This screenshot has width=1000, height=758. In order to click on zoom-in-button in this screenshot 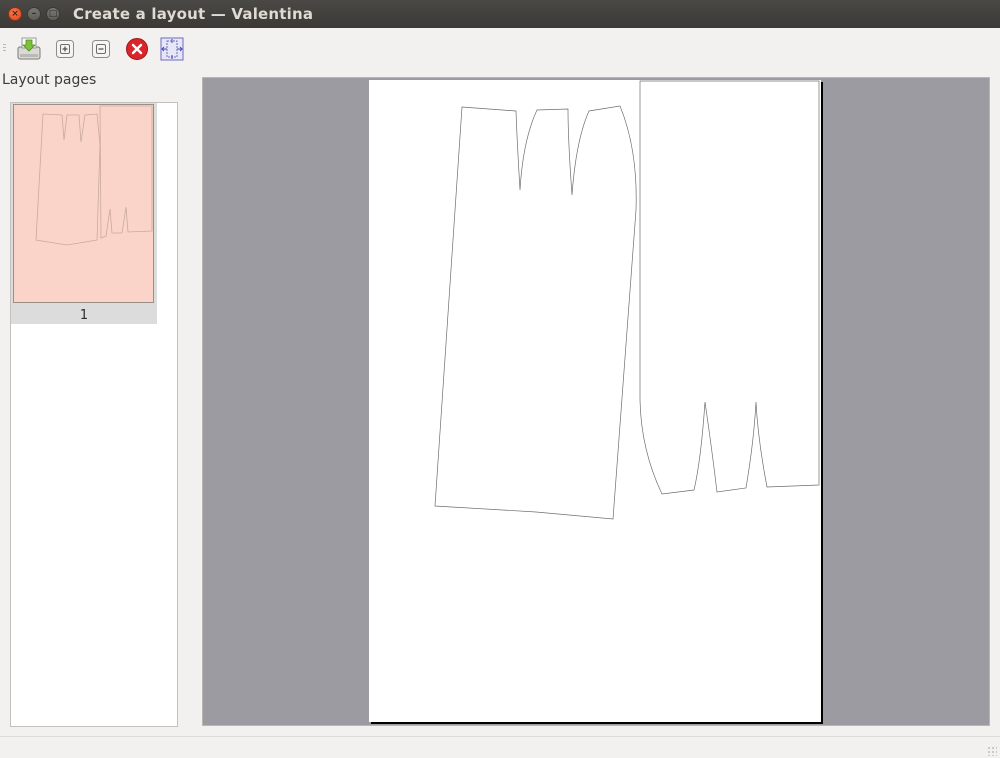, I will do `click(65, 49)`.